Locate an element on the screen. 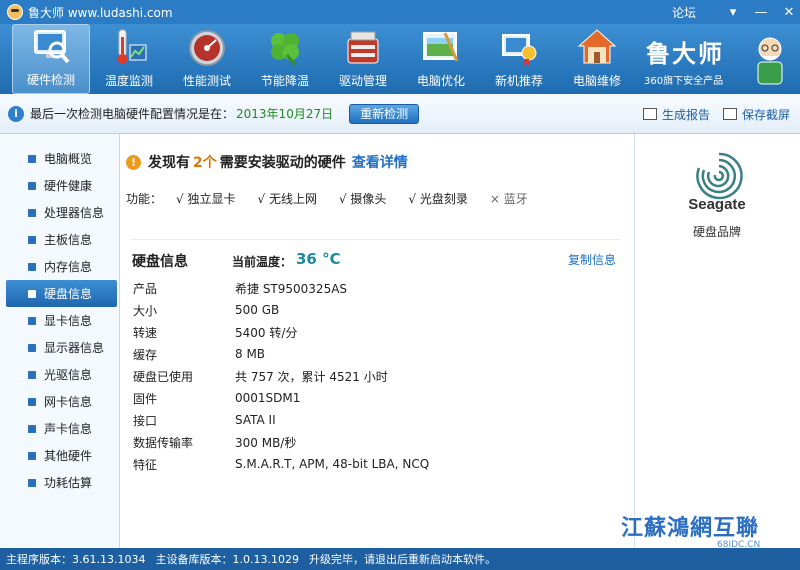 Image resolution: width=800 pixels, height=570 pixels. brand-area: 鲁大师 360旗下安全产品 is located at coordinates (715, 60).